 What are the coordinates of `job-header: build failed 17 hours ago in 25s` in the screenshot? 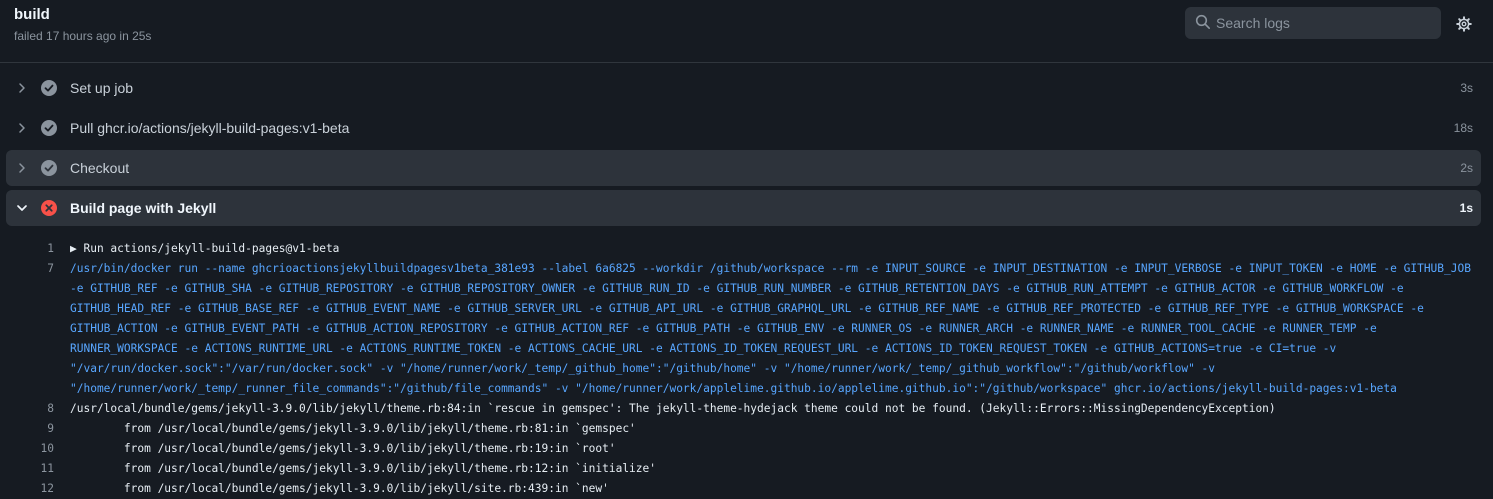 It's located at (746, 31).